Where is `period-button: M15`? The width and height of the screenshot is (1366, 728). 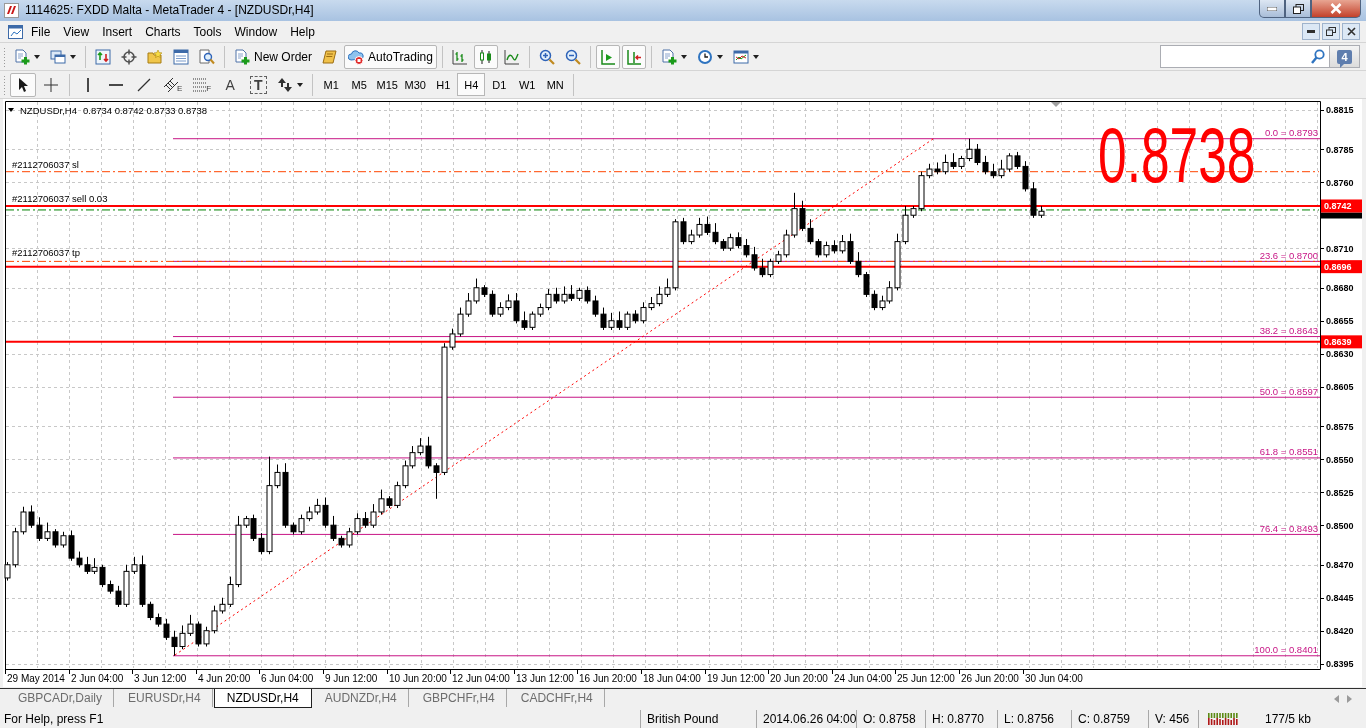 period-button: M15 is located at coordinates (387, 84).